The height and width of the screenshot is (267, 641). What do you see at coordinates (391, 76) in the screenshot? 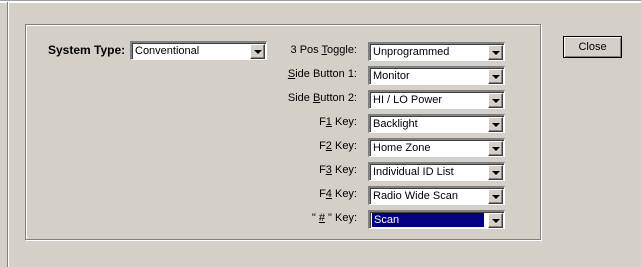
I see `side-button-1-value: Monitor` at bounding box center [391, 76].